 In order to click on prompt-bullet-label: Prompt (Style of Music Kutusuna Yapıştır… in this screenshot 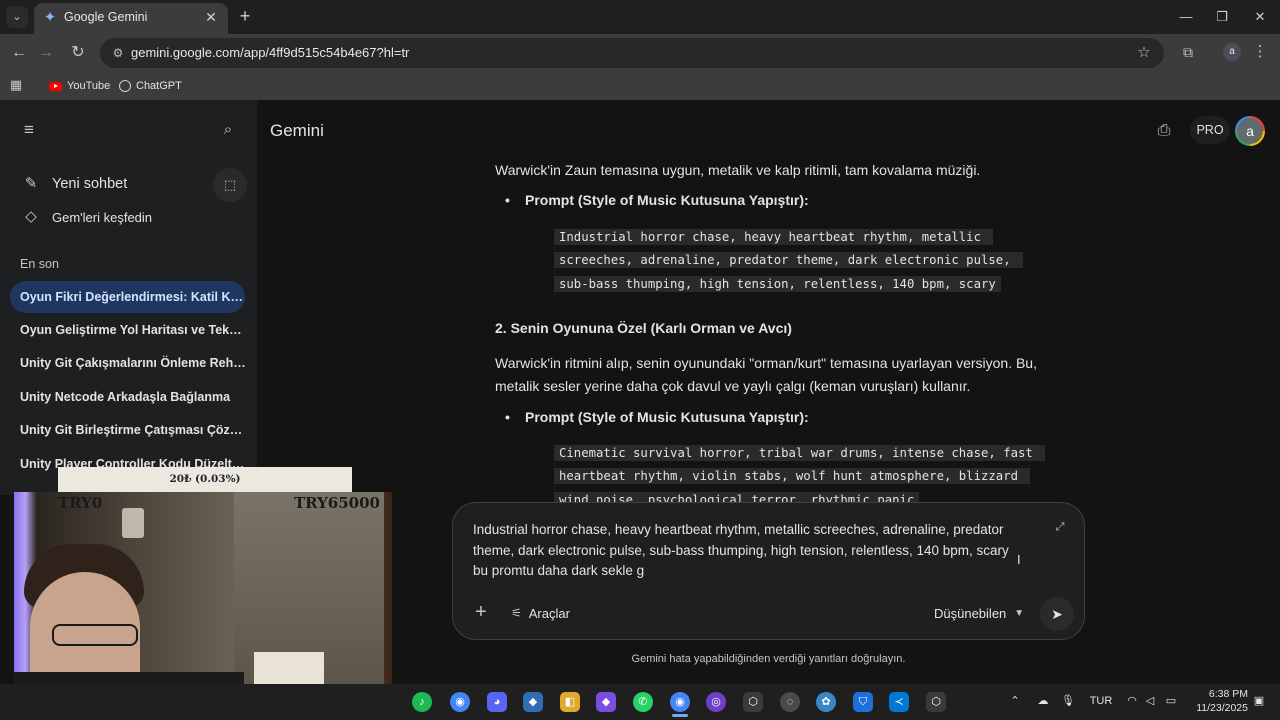, I will do `click(667, 417)`.